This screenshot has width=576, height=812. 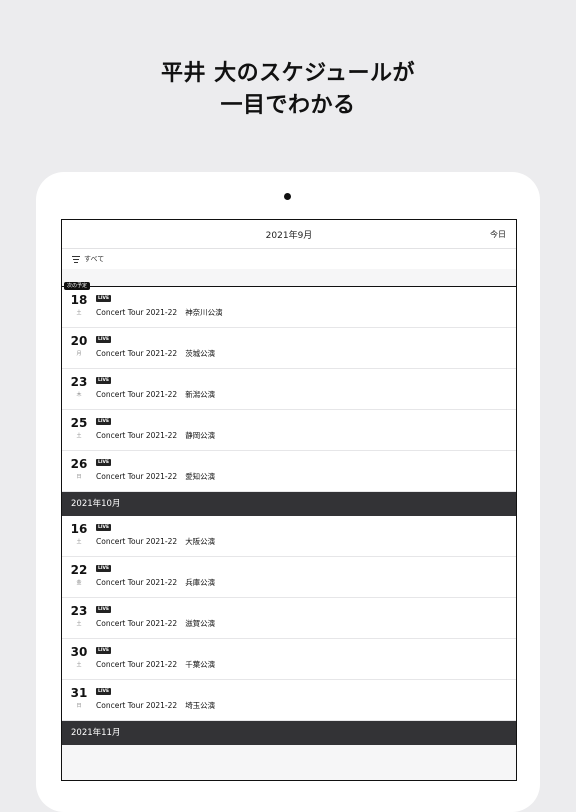 I want to click on month-header: 2021年10月, so click(x=289, y=504).